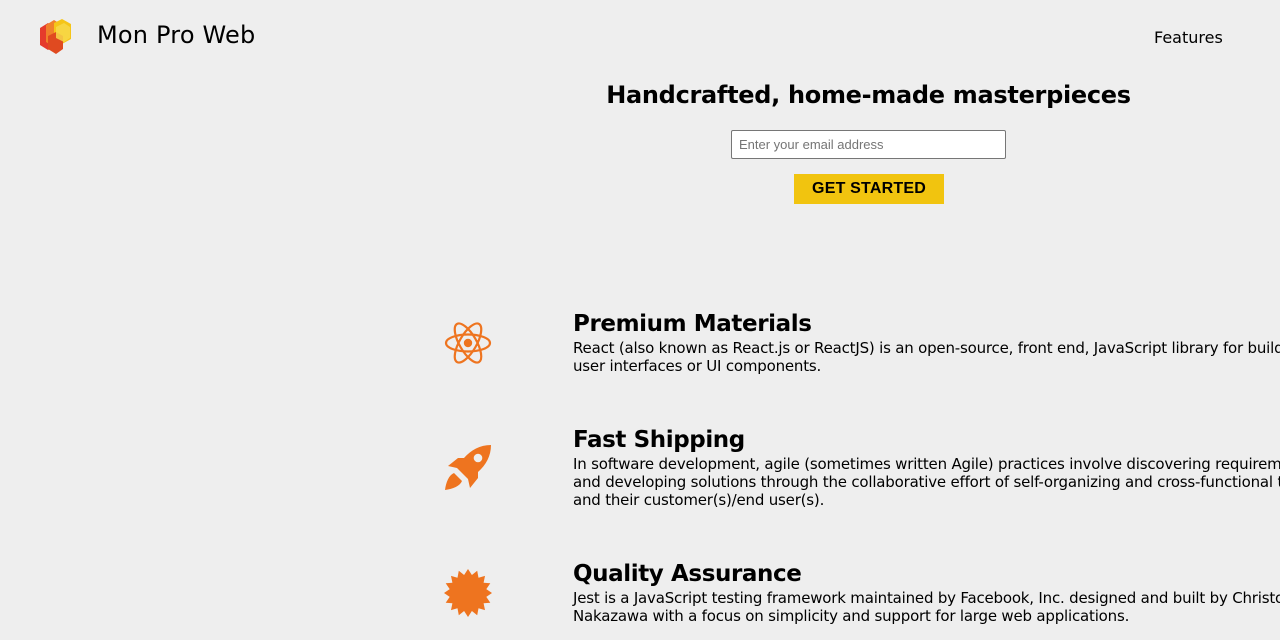  I want to click on badge-icon, so click(468, 593).